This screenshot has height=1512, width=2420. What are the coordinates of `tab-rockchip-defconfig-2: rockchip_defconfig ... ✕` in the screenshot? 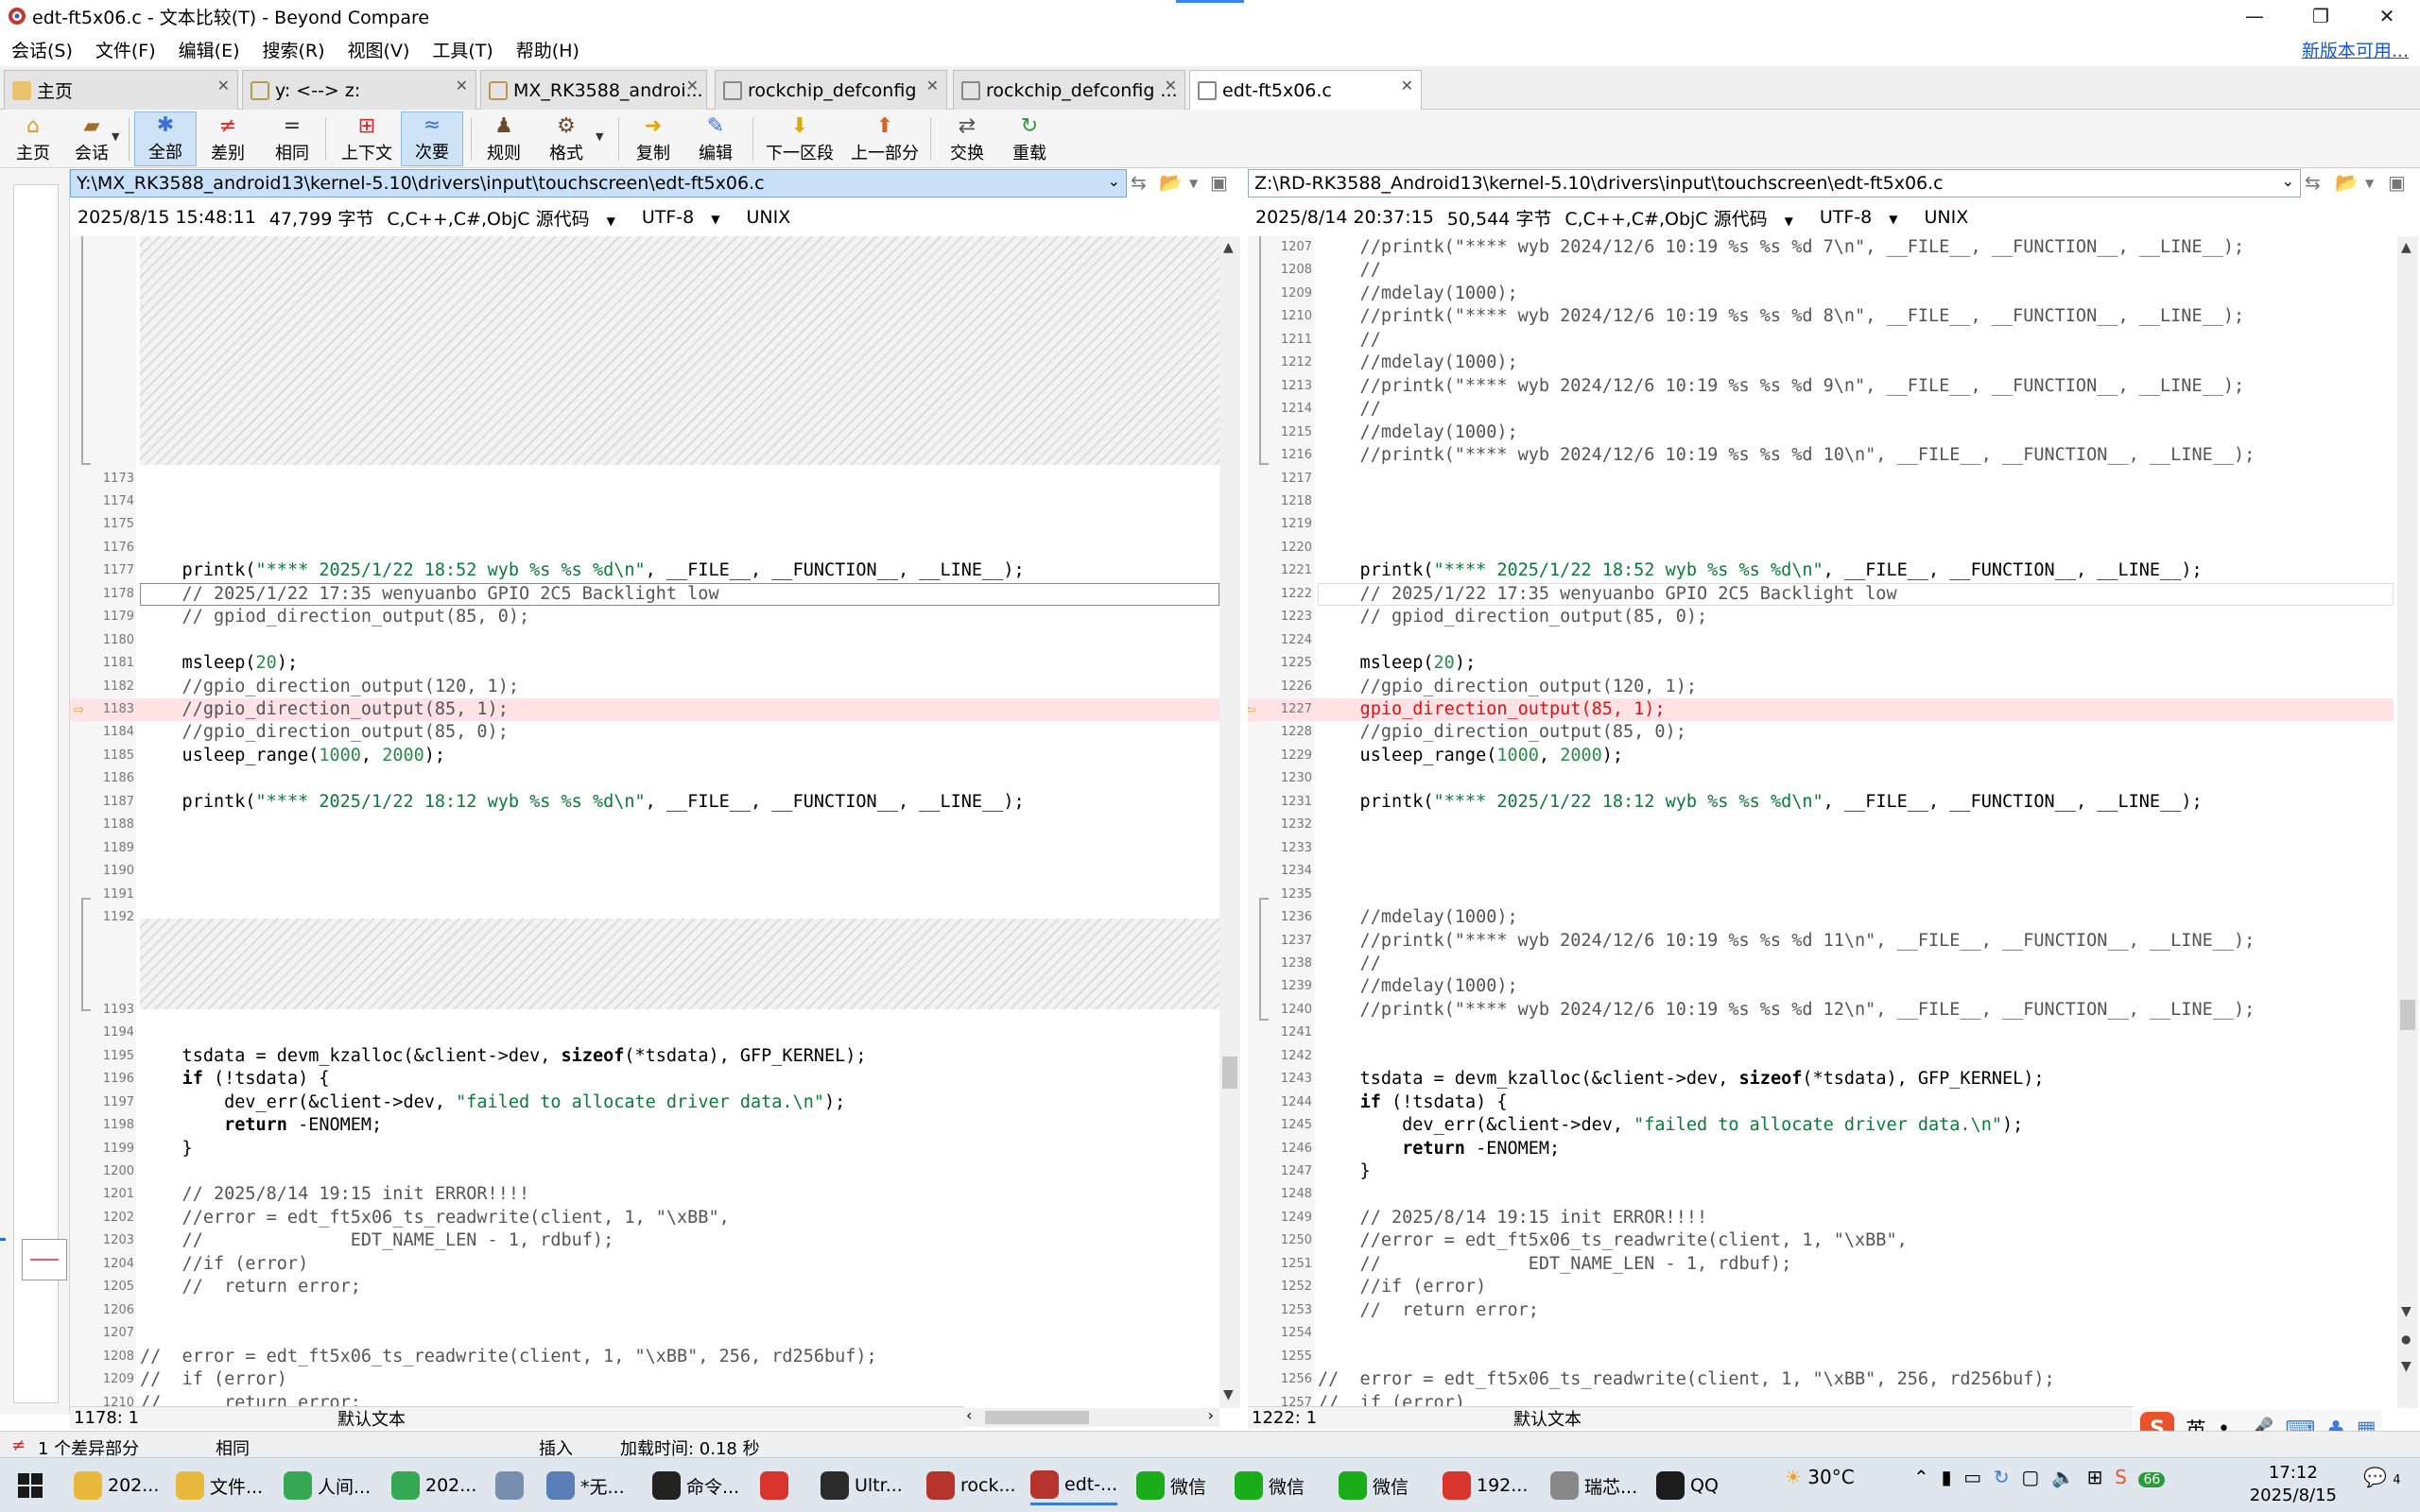 It's located at (1069, 90).